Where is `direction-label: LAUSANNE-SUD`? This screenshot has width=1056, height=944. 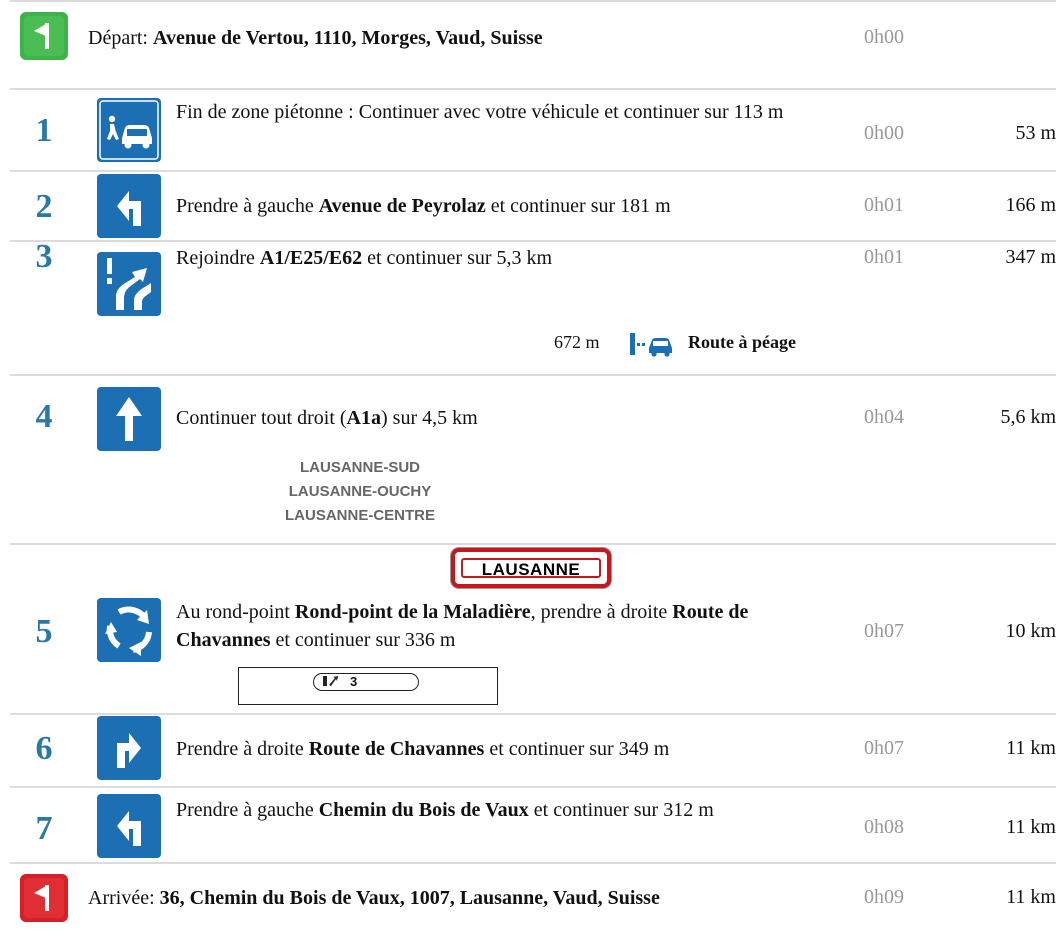
direction-label: LAUSANNE-SUD is located at coordinates (360, 467).